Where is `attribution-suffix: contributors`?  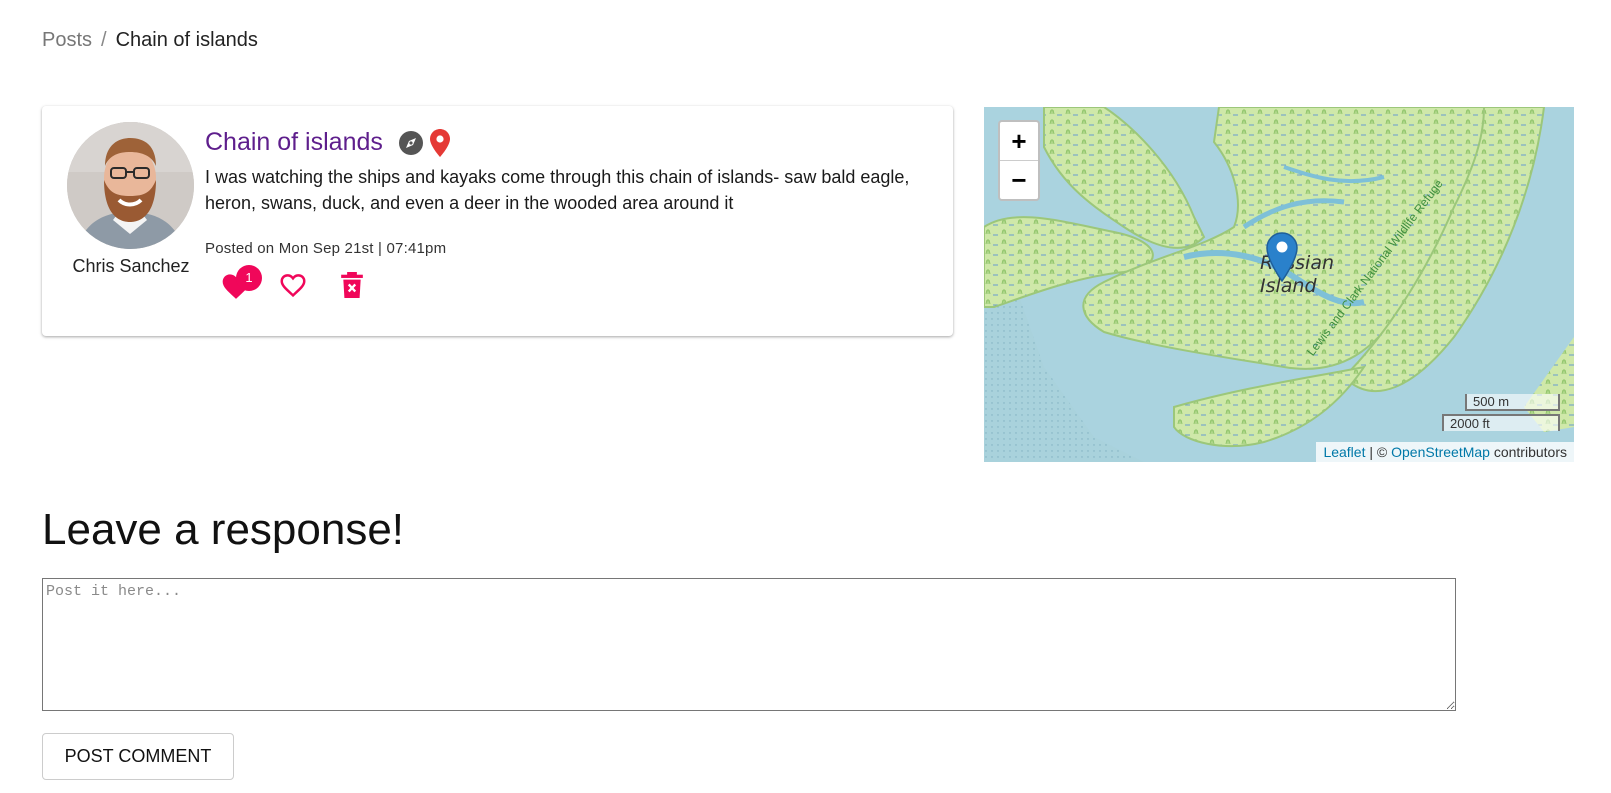
attribution-suffix: contributors is located at coordinates (1528, 452).